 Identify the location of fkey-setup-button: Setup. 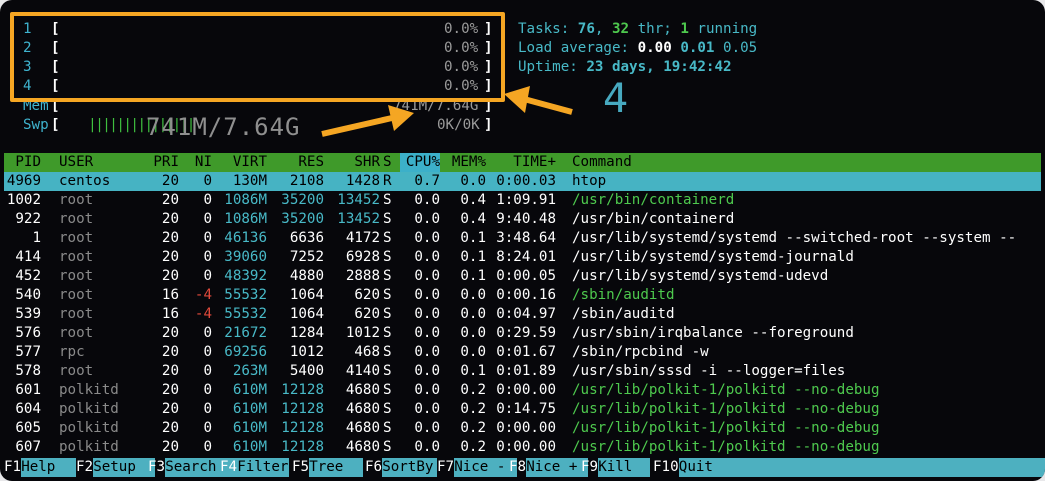
(124, 467).